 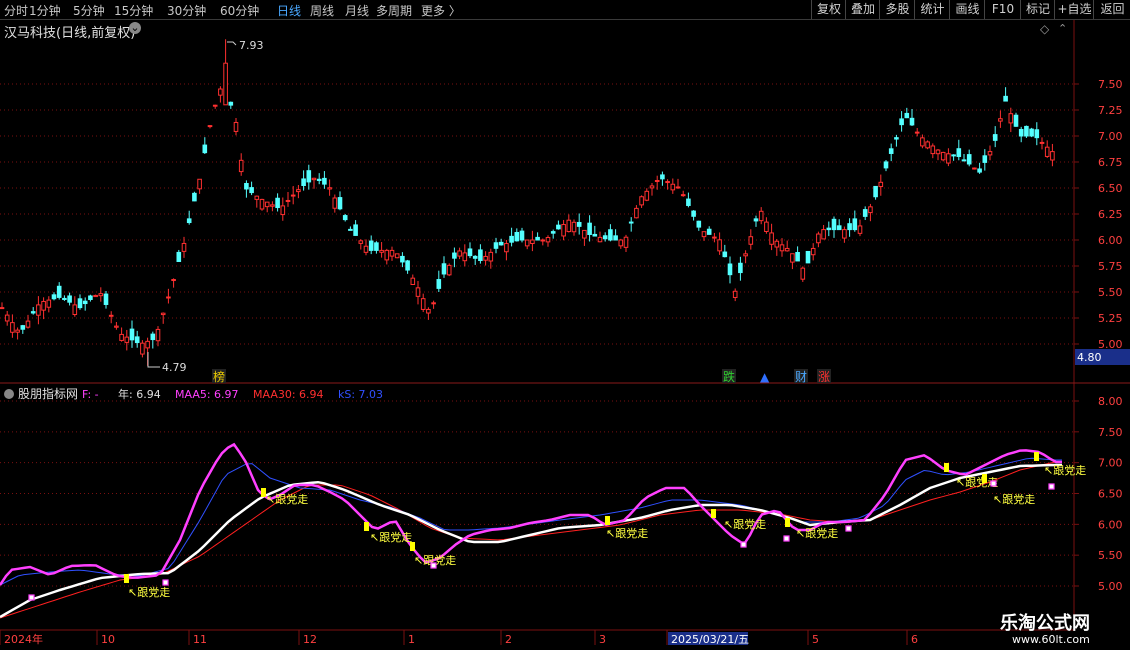 What do you see at coordinates (1110, 401) in the screenshot?
I see `indicator-tick-label: 8.00` at bounding box center [1110, 401].